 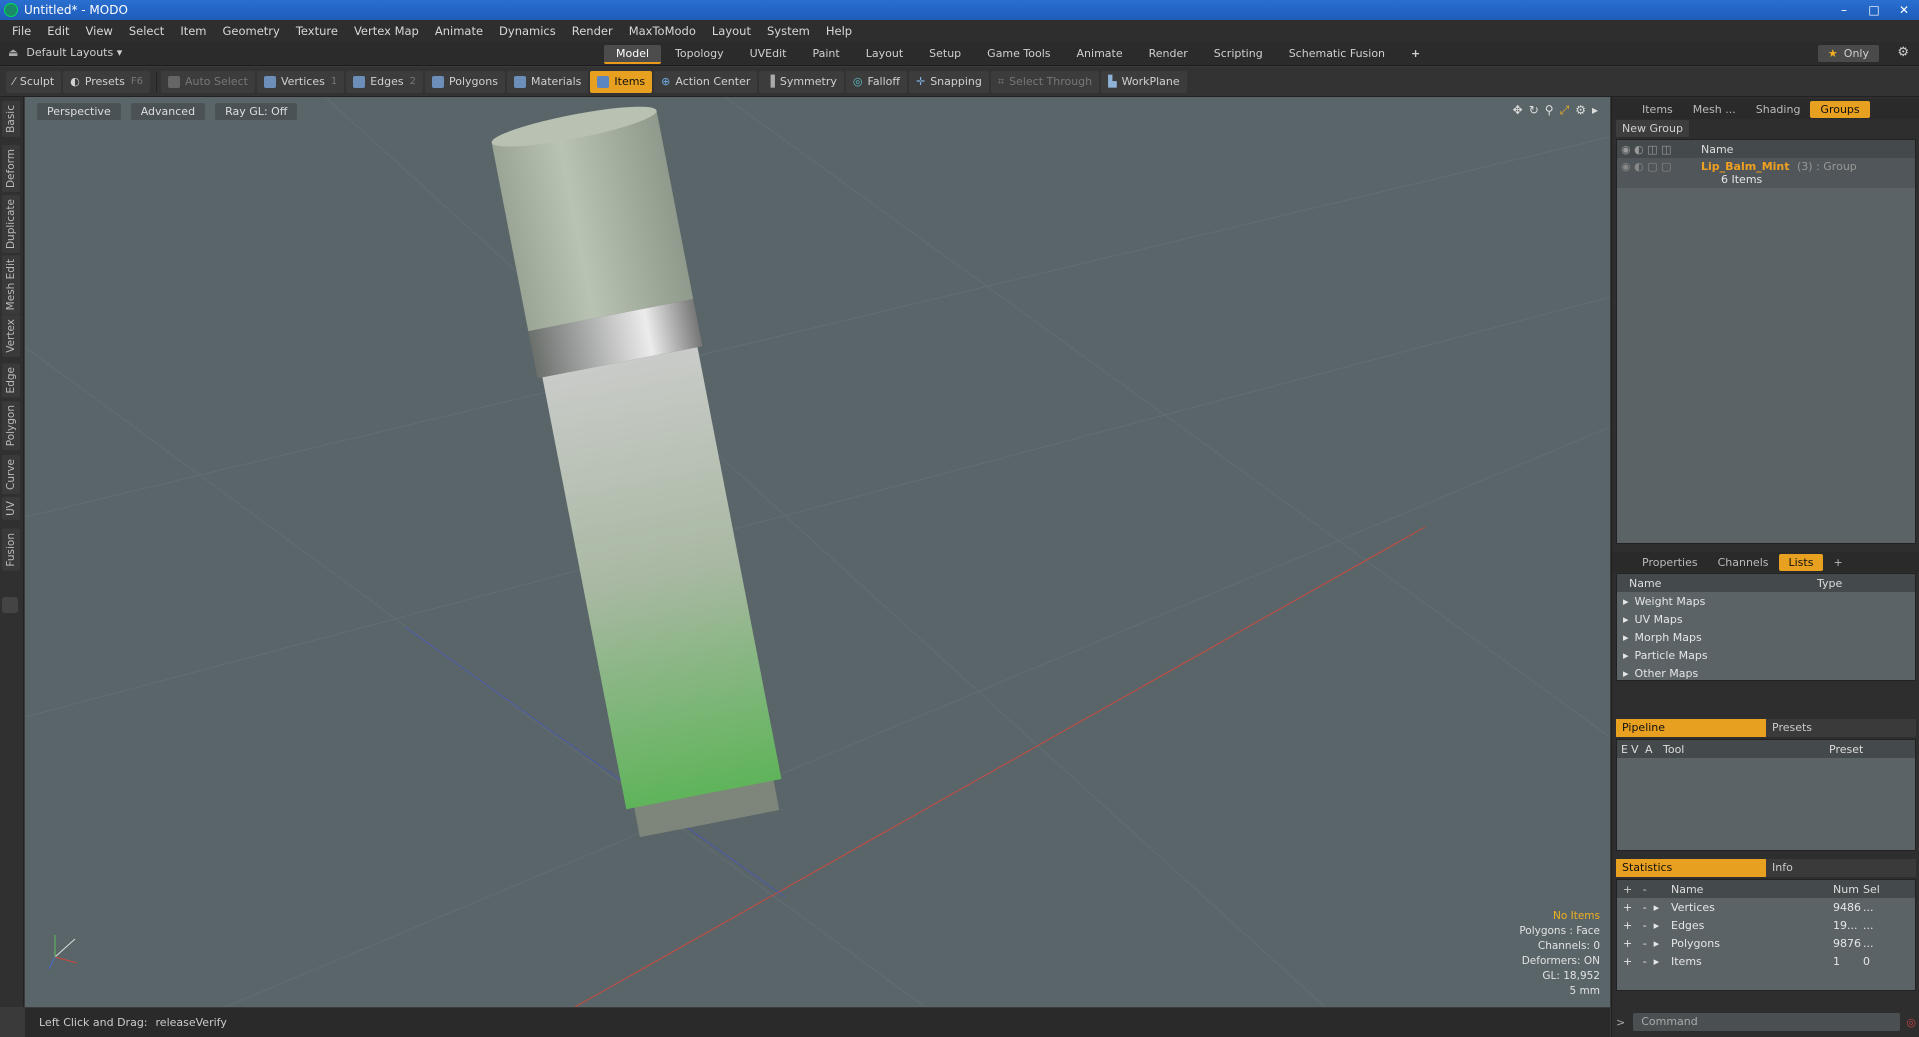 I want to click on symmetry-button: ▐ Symmetry, so click(x=801, y=81).